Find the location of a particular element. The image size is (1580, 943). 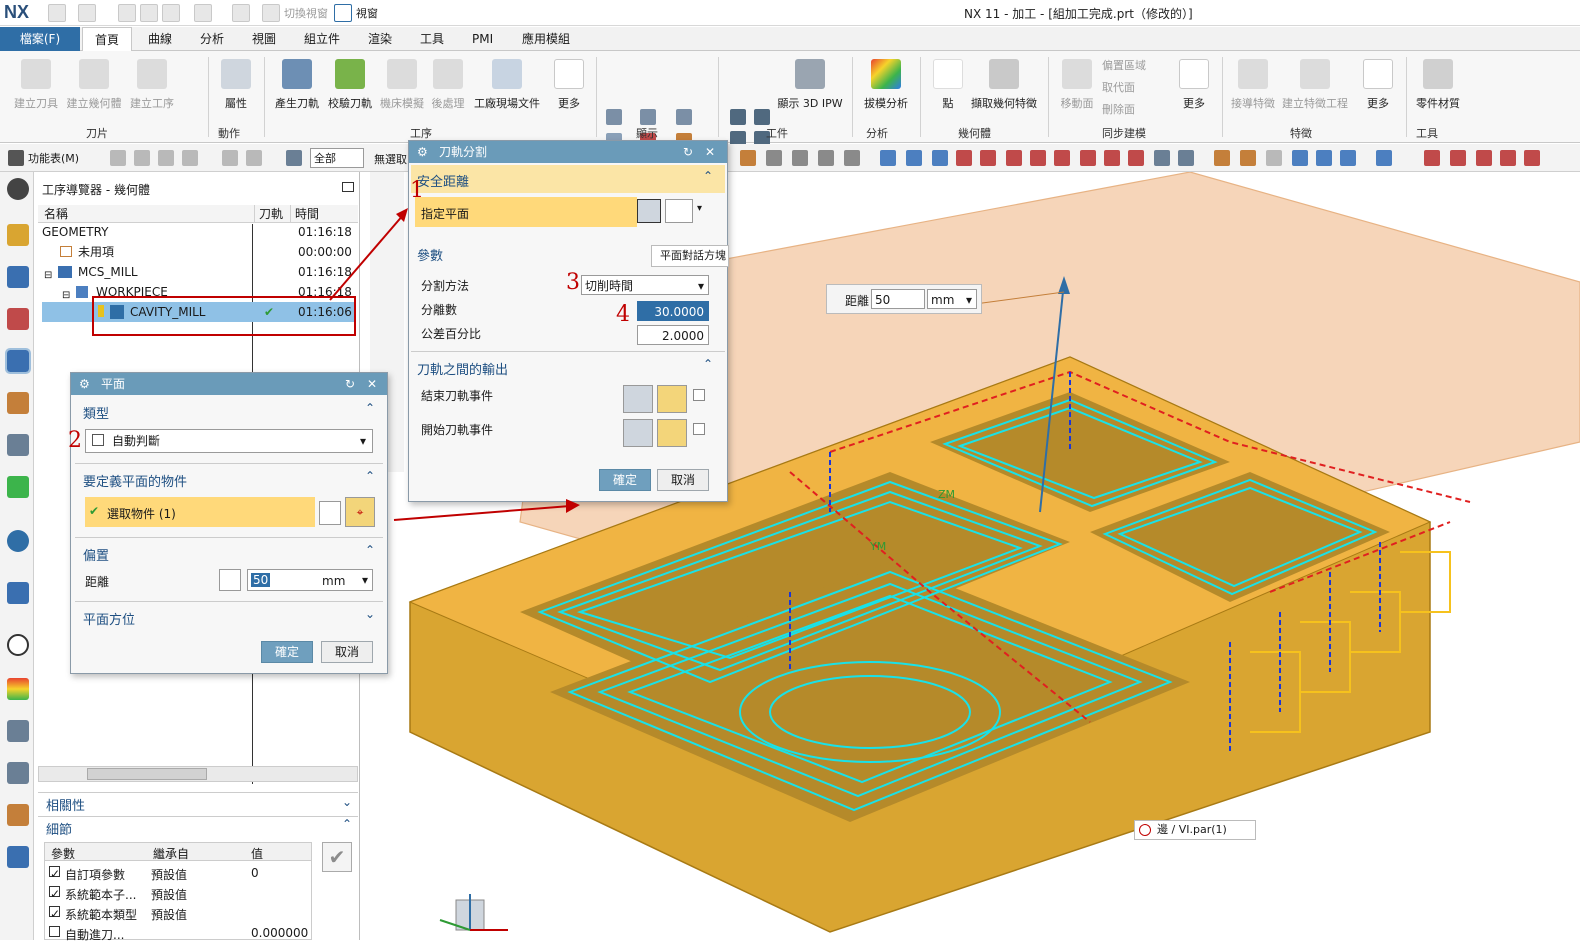

distance-input: 50 mm ▾ is located at coordinates (310, 580).